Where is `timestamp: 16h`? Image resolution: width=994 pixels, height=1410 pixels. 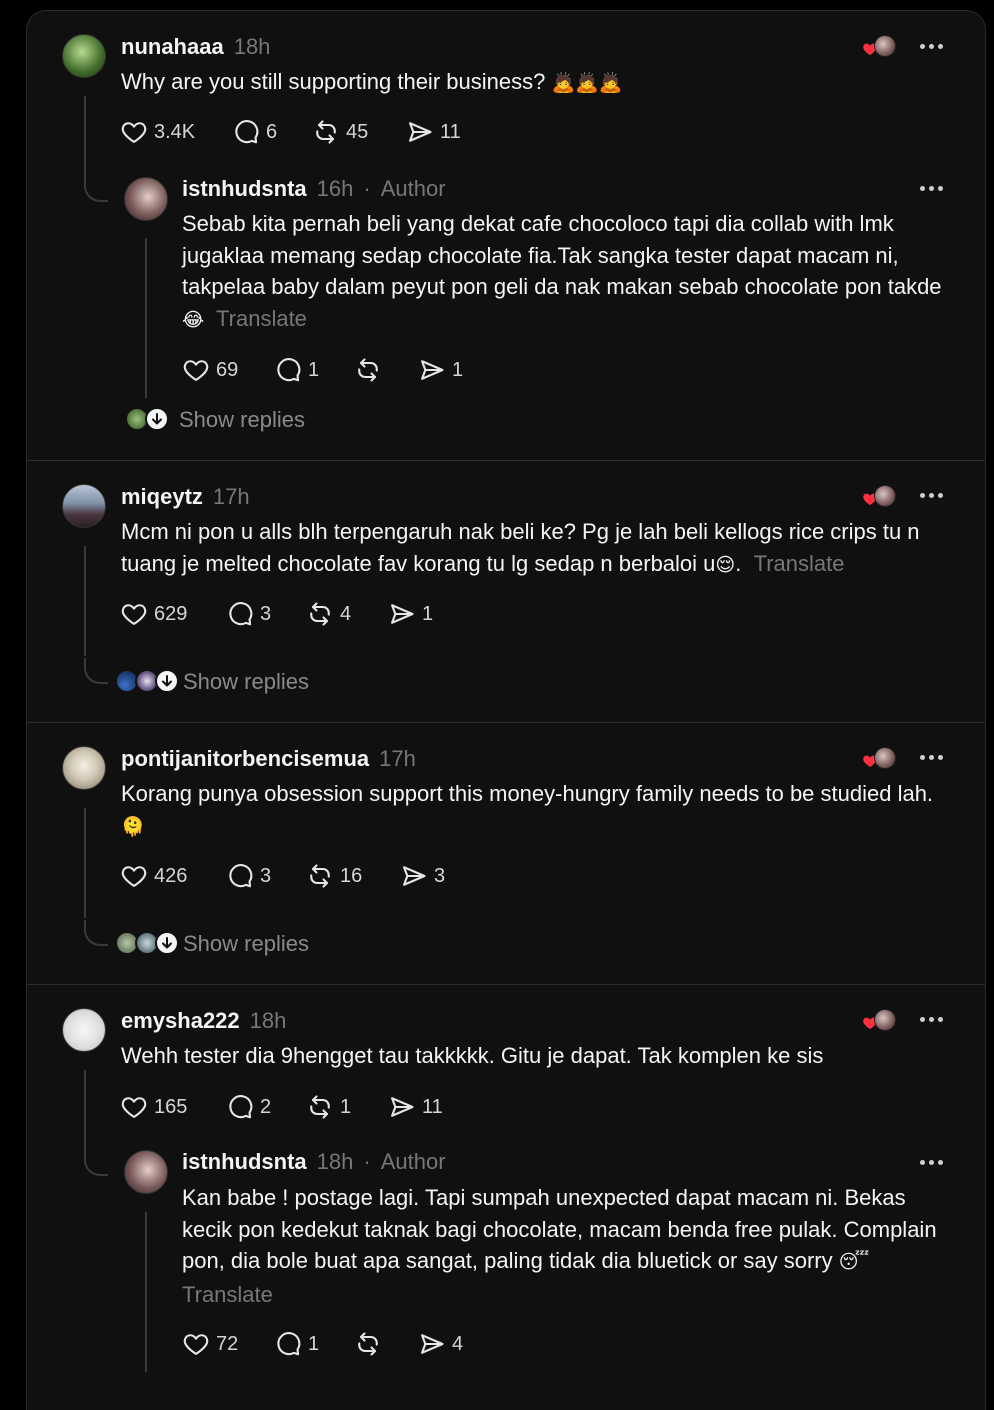
timestamp: 16h is located at coordinates (335, 188).